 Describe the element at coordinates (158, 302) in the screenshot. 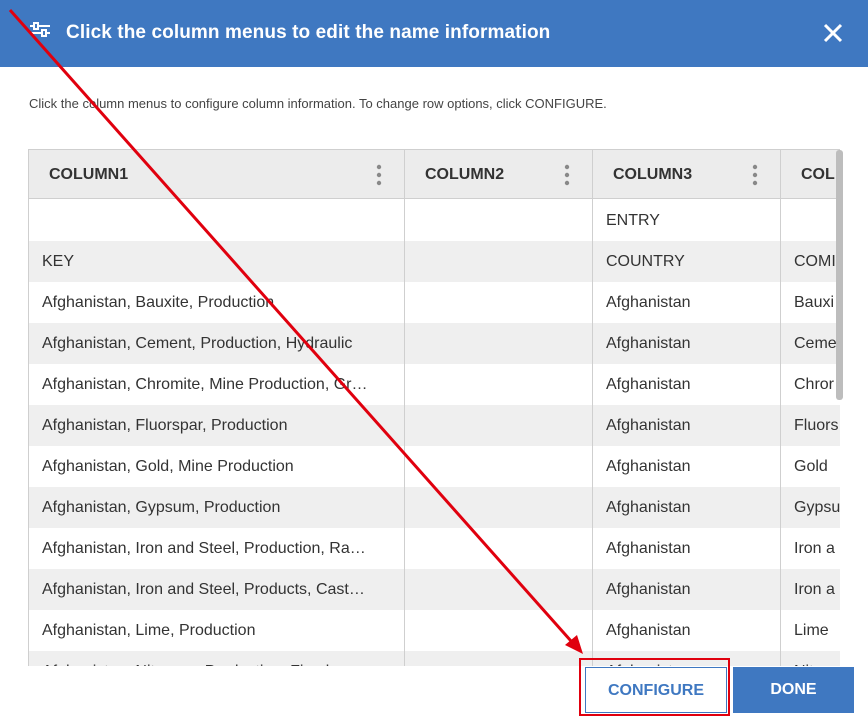

I see `cell-column1: Afghanistan, Bauxite, Production` at that location.